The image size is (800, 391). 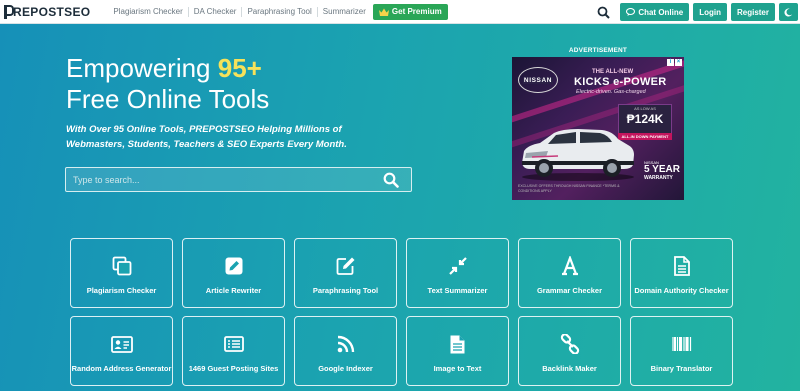 I want to click on login-button: Login, so click(x=710, y=12).